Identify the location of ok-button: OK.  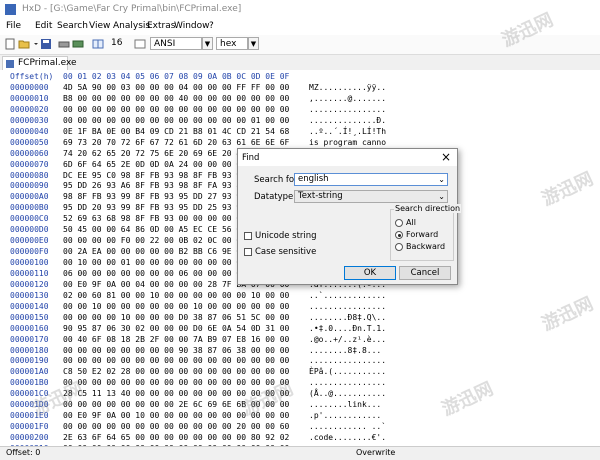
(370, 273).